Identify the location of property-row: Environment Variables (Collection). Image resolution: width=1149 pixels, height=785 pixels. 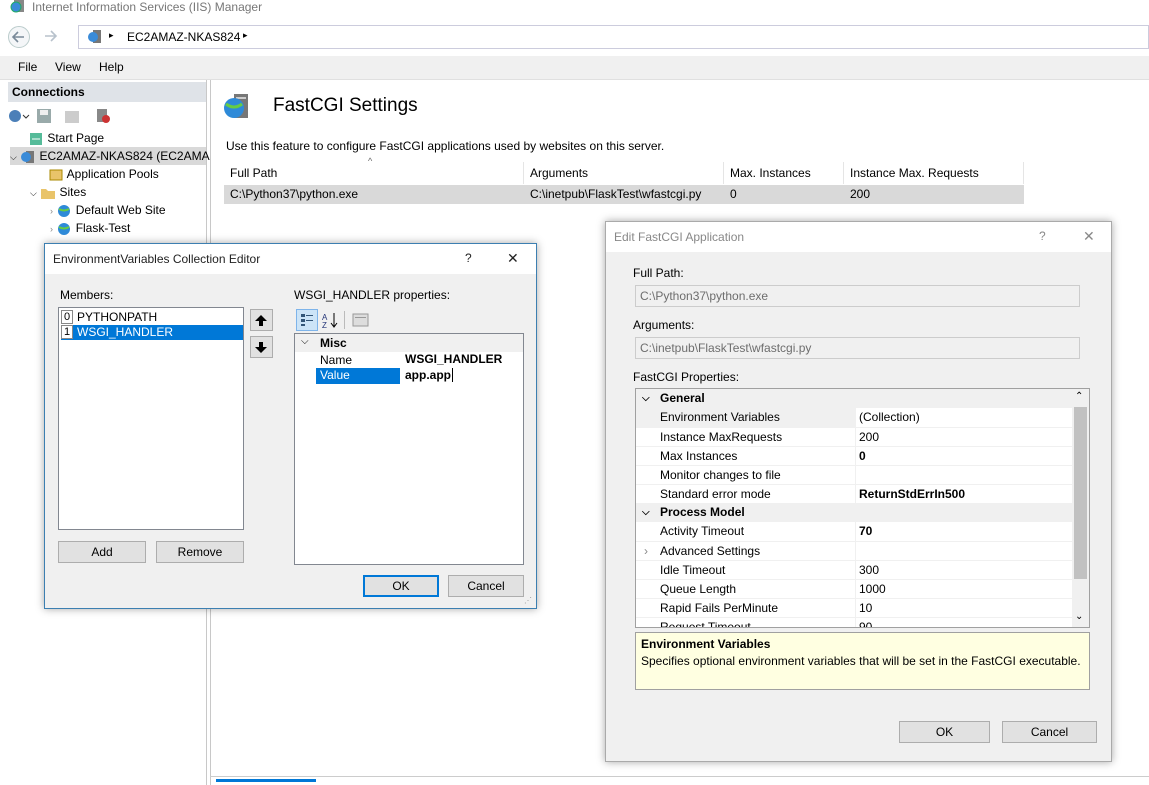
(854, 417).